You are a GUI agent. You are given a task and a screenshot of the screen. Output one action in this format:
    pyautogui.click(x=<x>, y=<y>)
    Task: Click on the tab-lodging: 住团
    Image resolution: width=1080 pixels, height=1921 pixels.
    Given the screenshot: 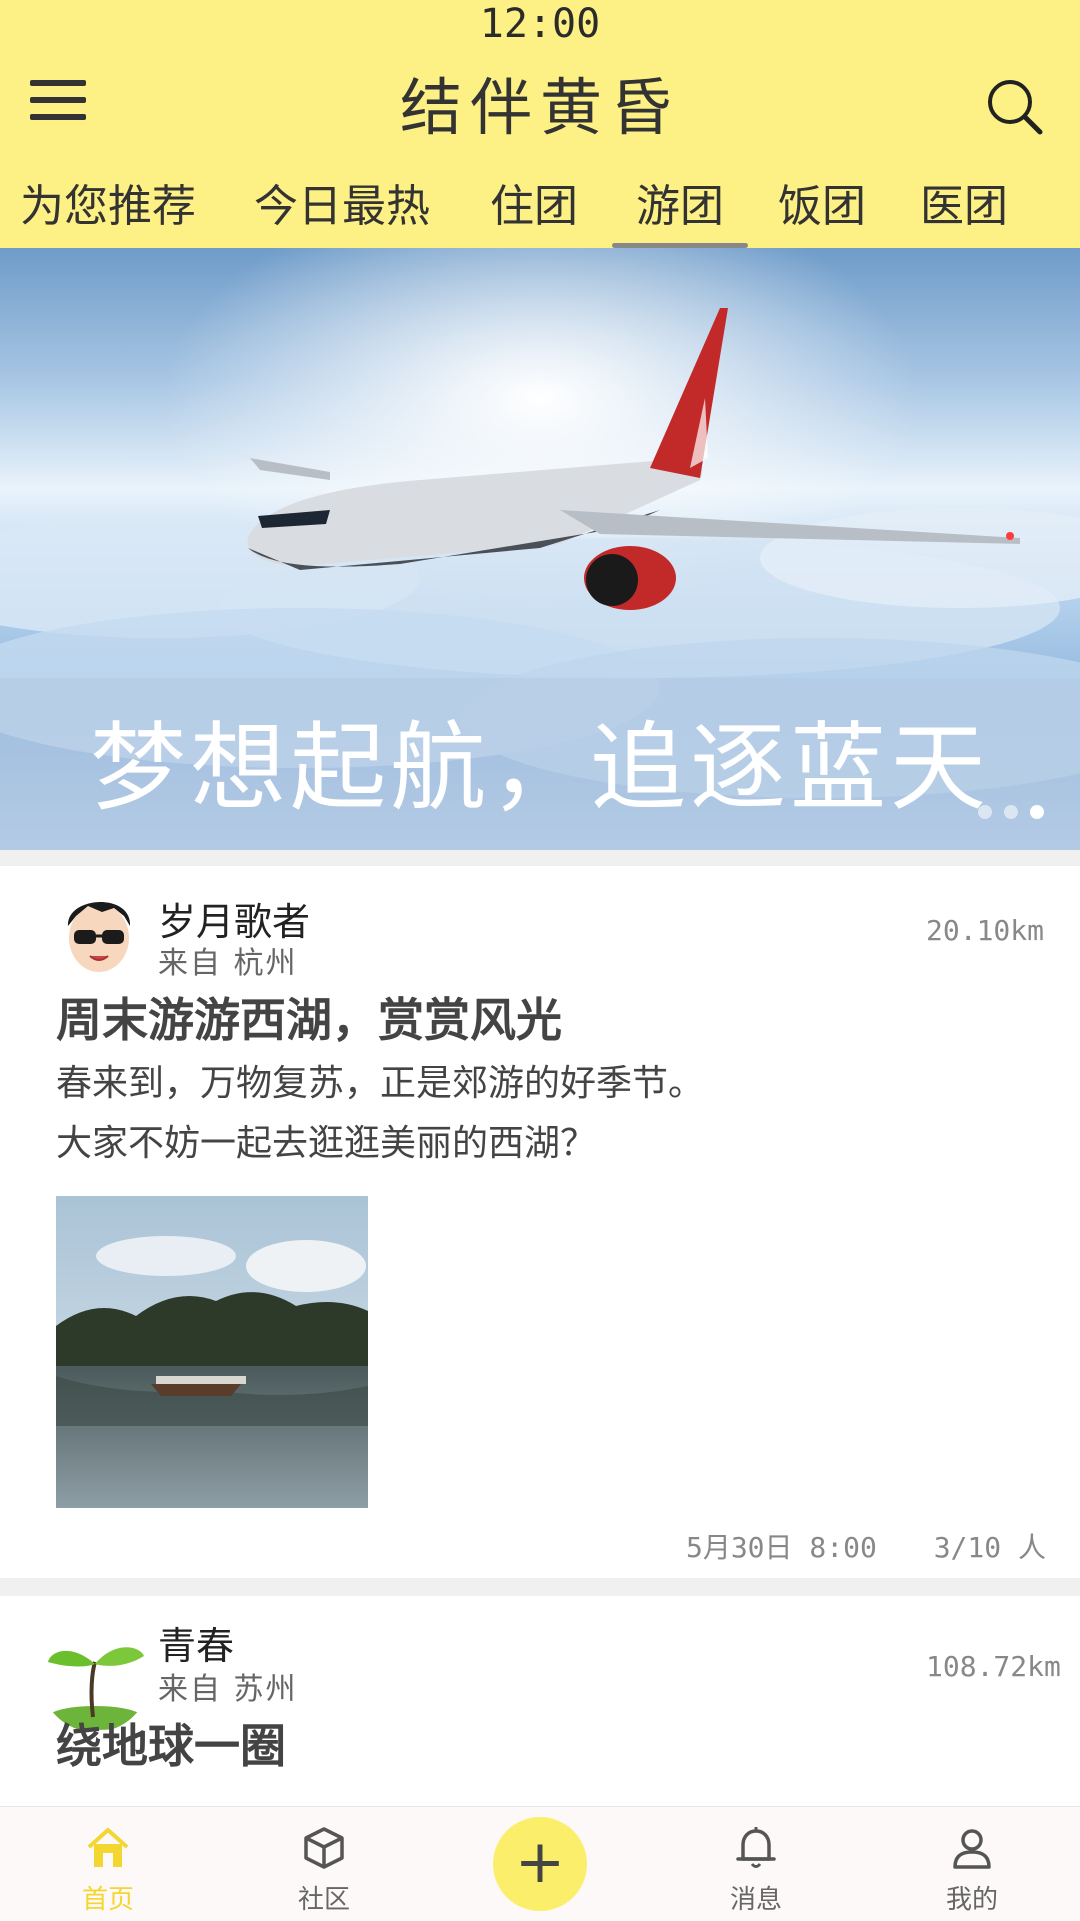 What is the action you would take?
    pyautogui.click(x=534, y=209)
    